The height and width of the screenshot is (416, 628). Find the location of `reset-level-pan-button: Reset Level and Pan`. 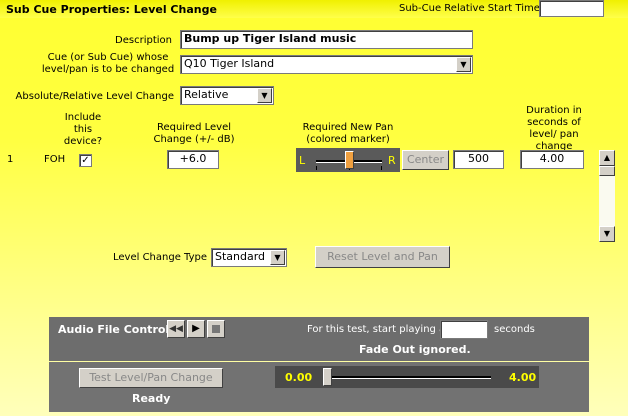

reset-level-pan-button: Reset Level and Pan is located at coordinates (382, 257).